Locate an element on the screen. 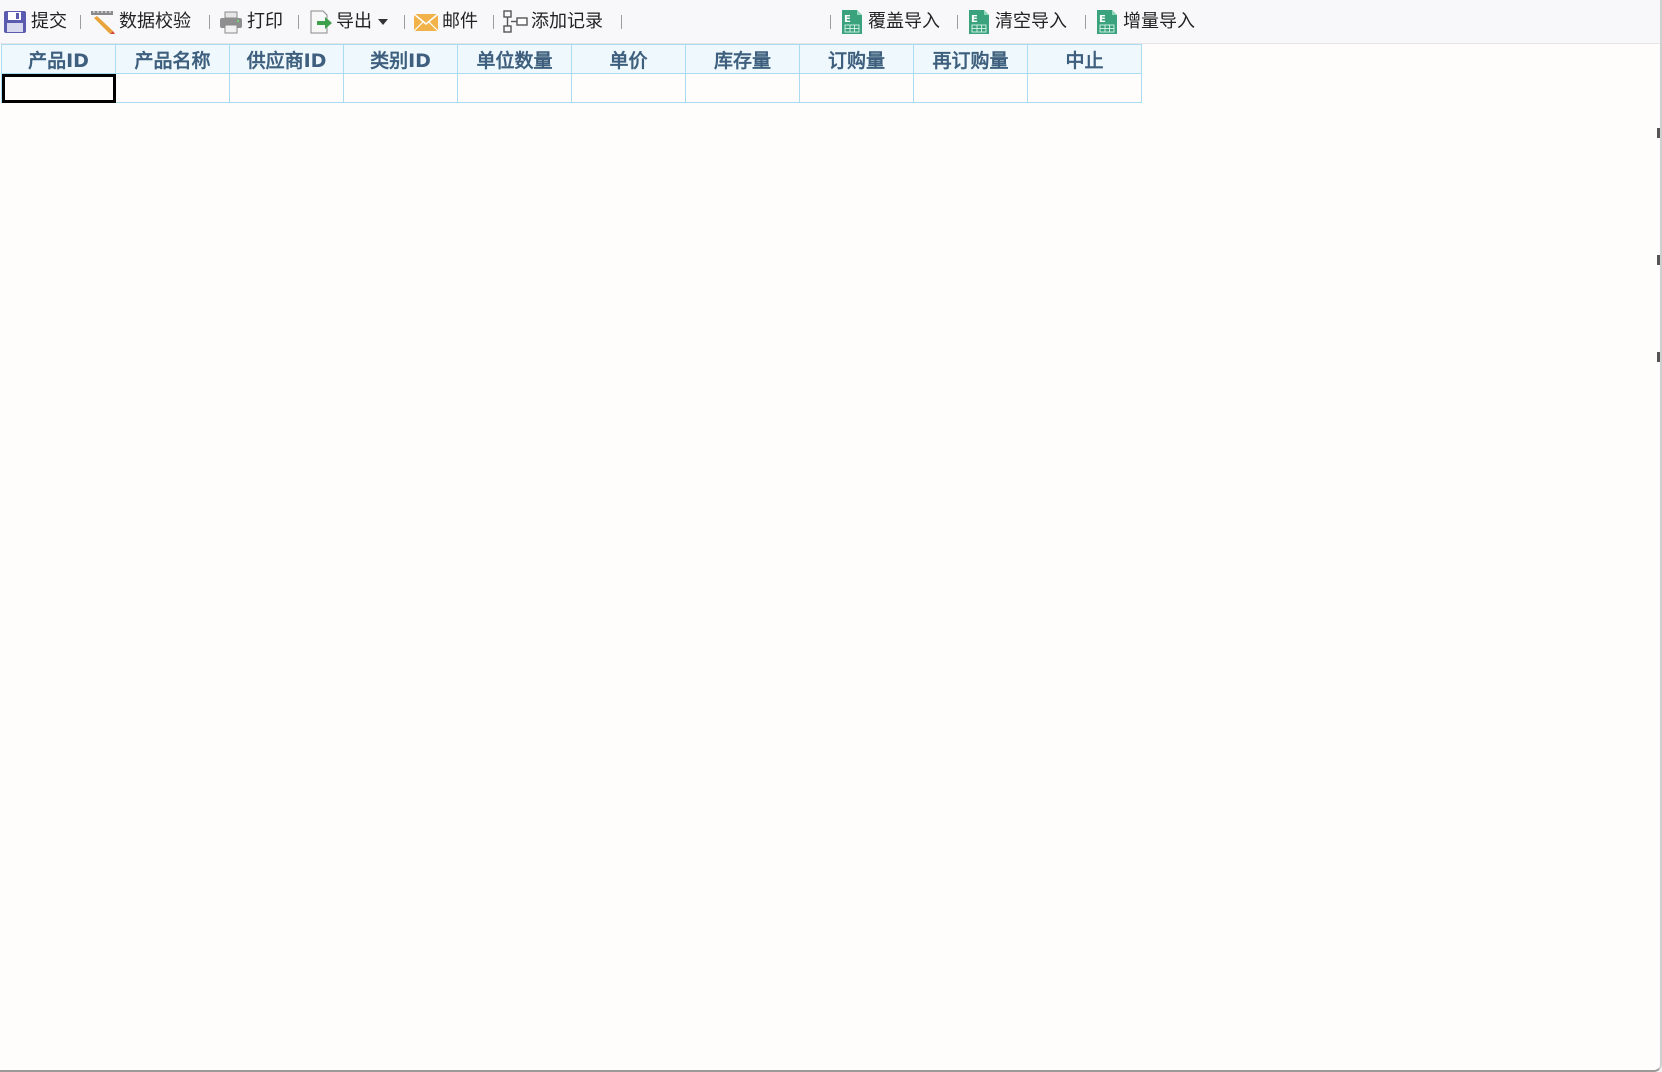 This screenshot has width=1662, height=1072. print-button: 打印 is located at coordinates (250, 22).